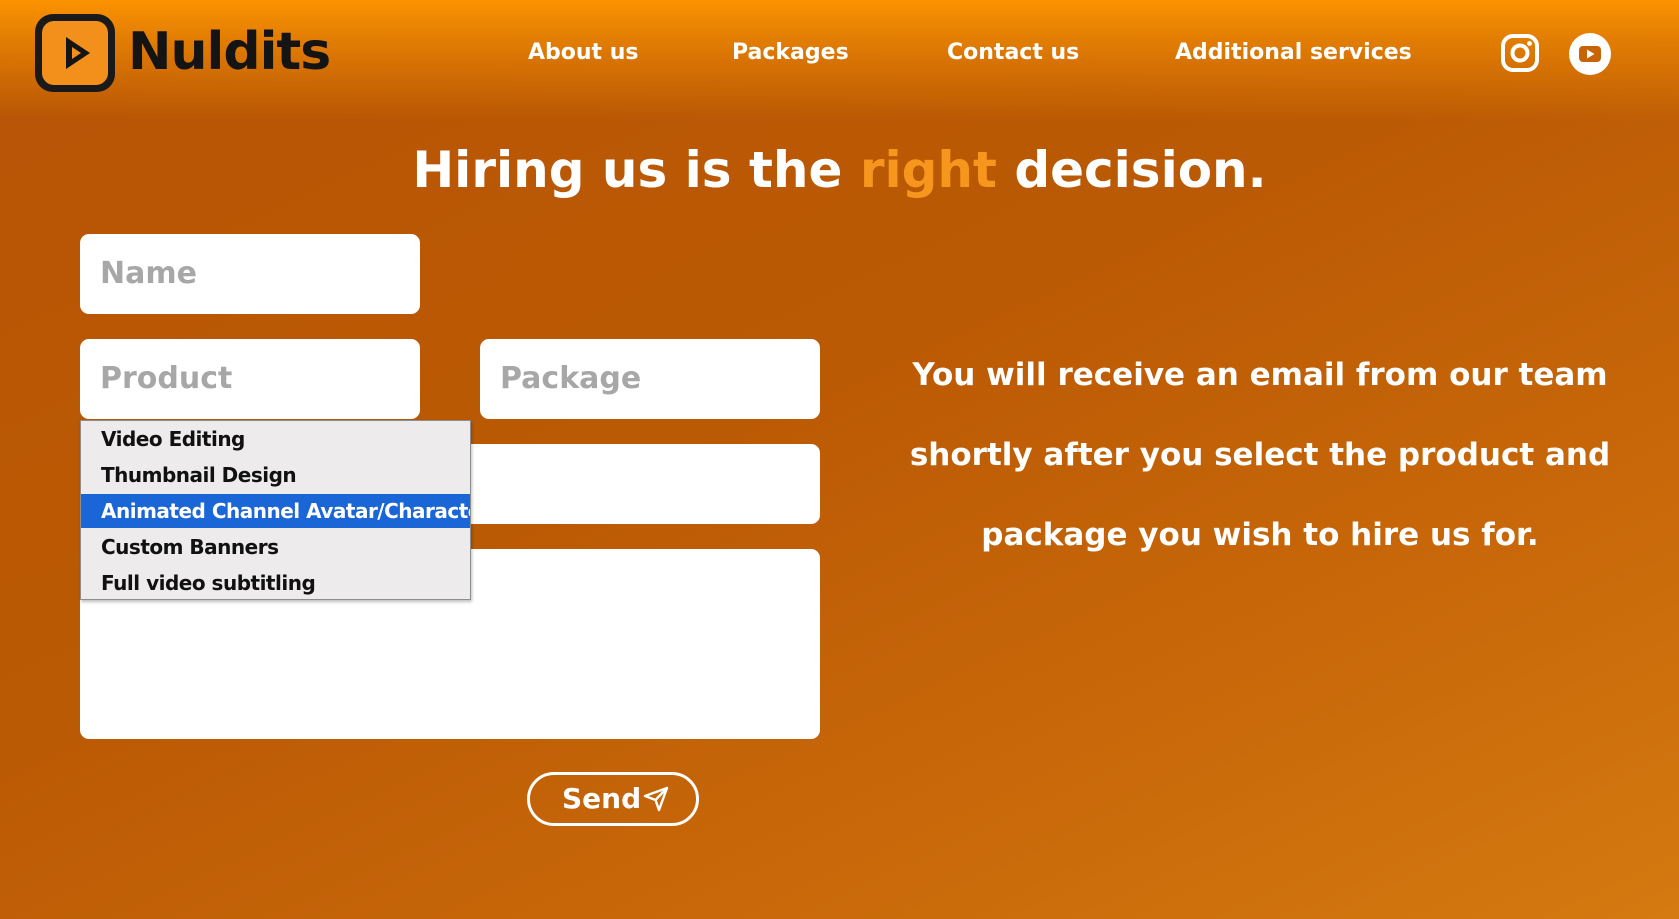 This screenshot has height=919, width=1679. I want to click on play-icon-cutout, so click(76, 53).